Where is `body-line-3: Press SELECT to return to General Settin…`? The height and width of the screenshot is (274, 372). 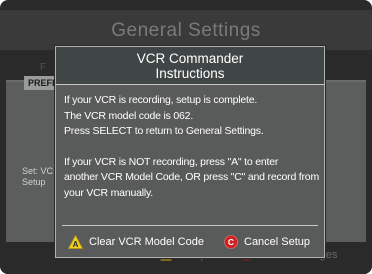
body-line-3: Press SELECT to return to General Settin… is located at coordinates (164, 131).